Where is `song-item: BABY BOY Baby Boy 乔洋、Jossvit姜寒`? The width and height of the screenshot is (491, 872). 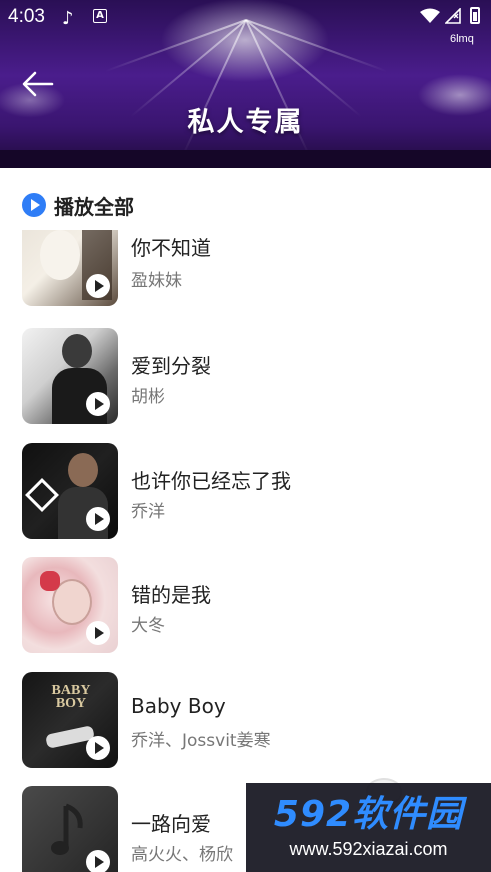
song-item: BABY BOY Baby Boy 乔洋、Jossvit姜寒 is located at coordinates (245, 722).